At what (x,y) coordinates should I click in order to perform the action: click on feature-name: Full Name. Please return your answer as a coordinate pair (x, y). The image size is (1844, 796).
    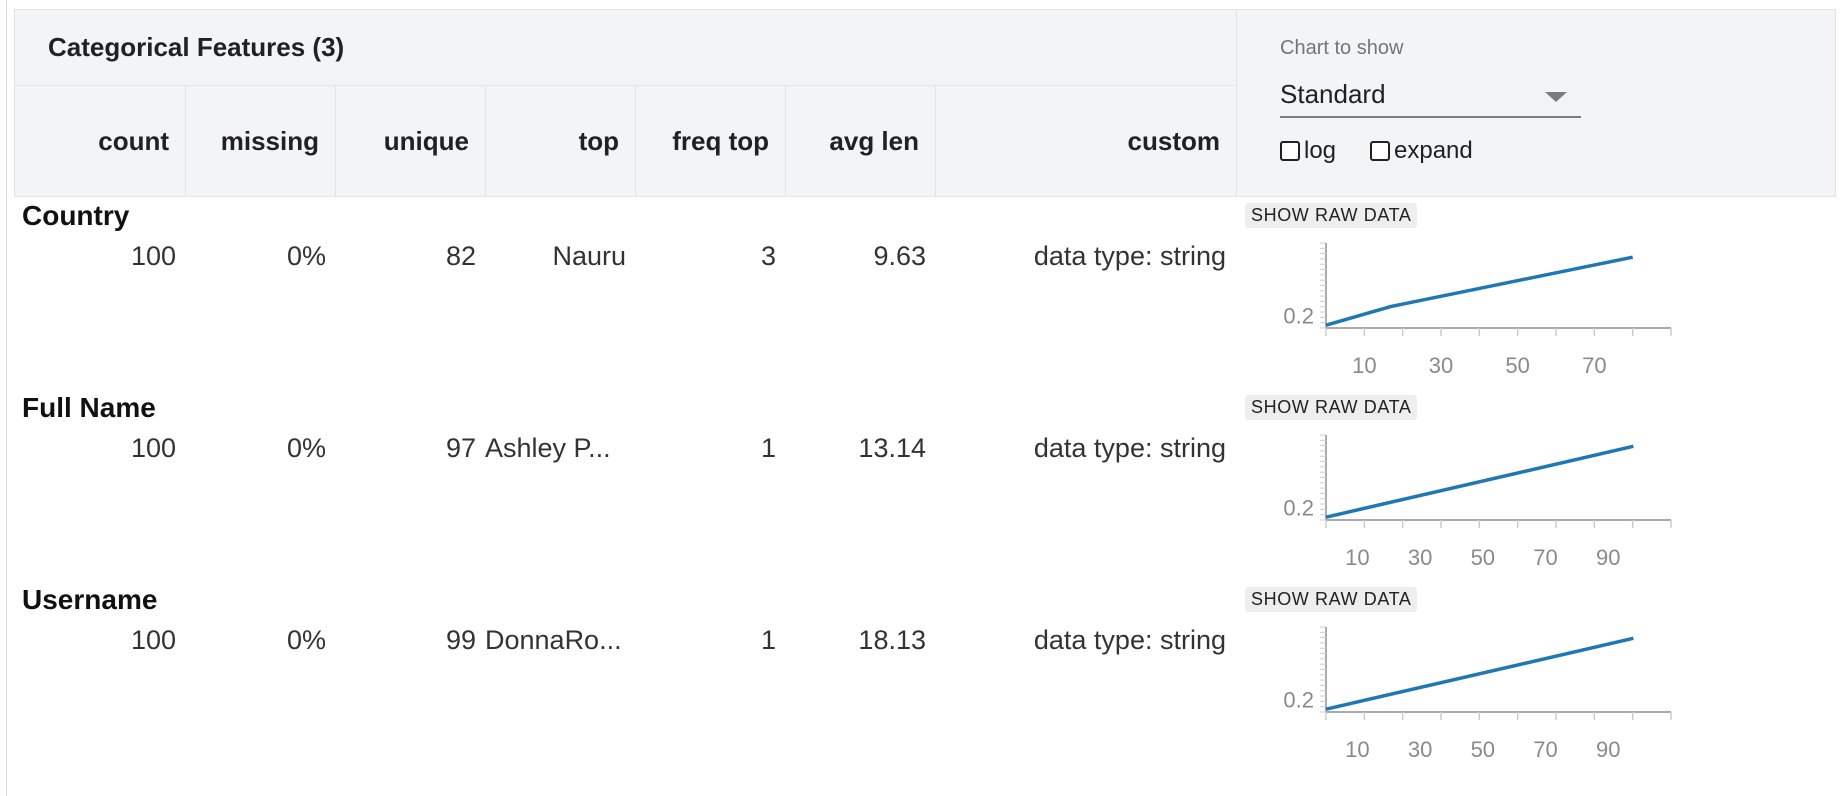
    Looking at the image, I should click on (89, 407).